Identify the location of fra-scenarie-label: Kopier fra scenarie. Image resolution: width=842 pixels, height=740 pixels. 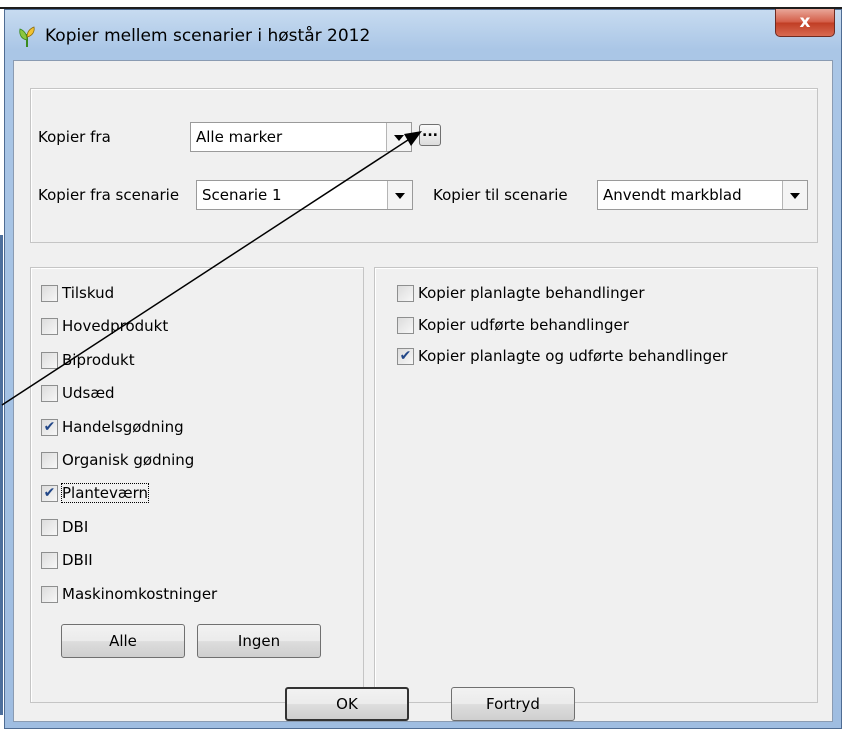
(109, 195).